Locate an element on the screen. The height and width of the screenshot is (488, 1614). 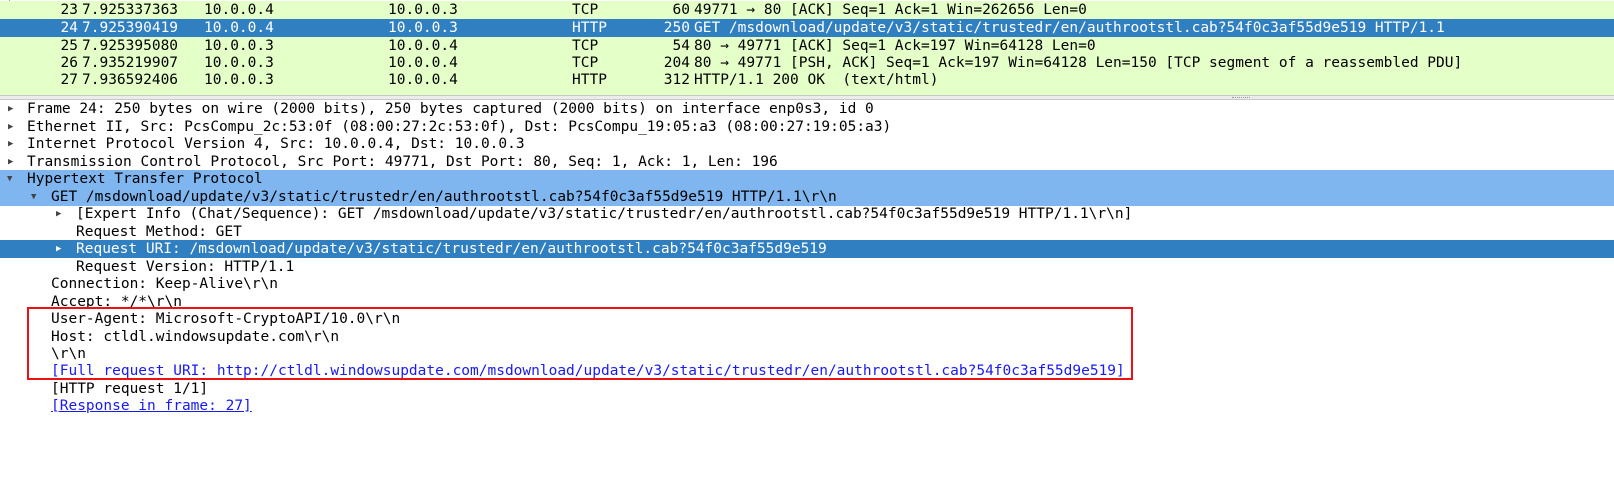
packet-length: 60 is located at coordinates (681, 10).